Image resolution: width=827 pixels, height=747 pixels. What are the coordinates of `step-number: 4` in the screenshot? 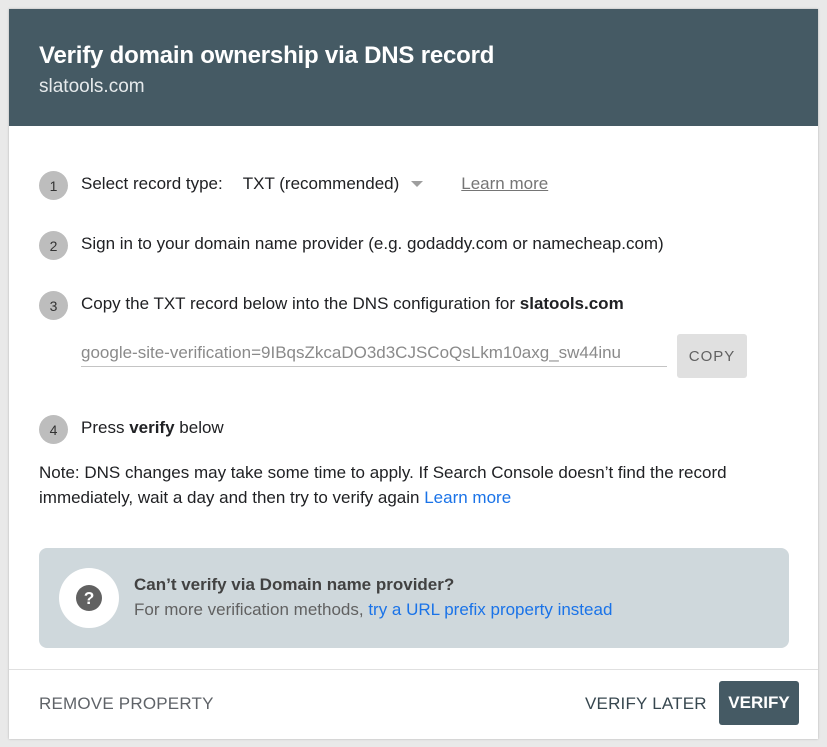 It's located at (53, 429).